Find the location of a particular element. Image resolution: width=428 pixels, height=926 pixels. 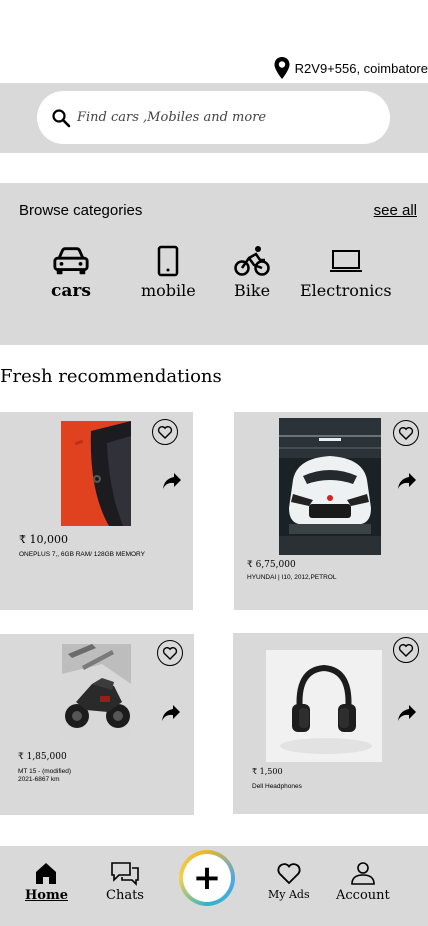

nav-account: Account is located at coordinates (363, 881).